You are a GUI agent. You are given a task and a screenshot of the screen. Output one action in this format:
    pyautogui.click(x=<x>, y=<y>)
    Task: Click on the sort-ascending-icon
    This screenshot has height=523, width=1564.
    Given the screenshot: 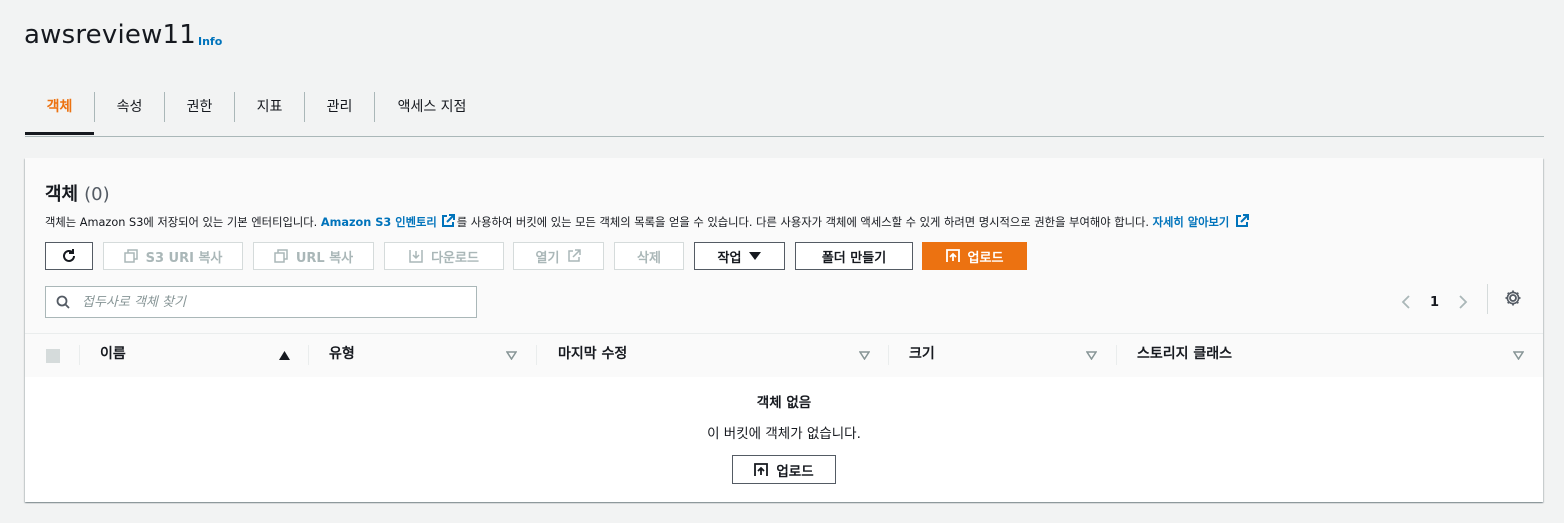 What is the action you would take?
    pyautogui.click(x=284, y=355)
    